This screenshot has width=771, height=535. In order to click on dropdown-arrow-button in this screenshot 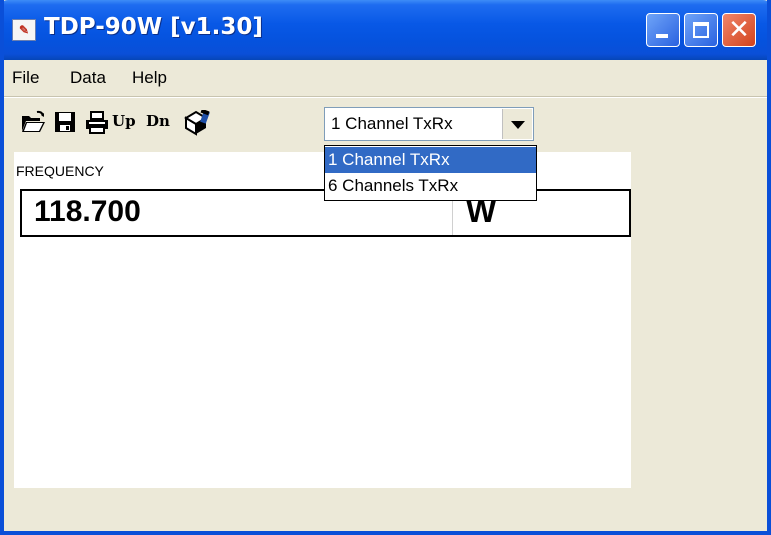, I will do `click(517, 124)`.